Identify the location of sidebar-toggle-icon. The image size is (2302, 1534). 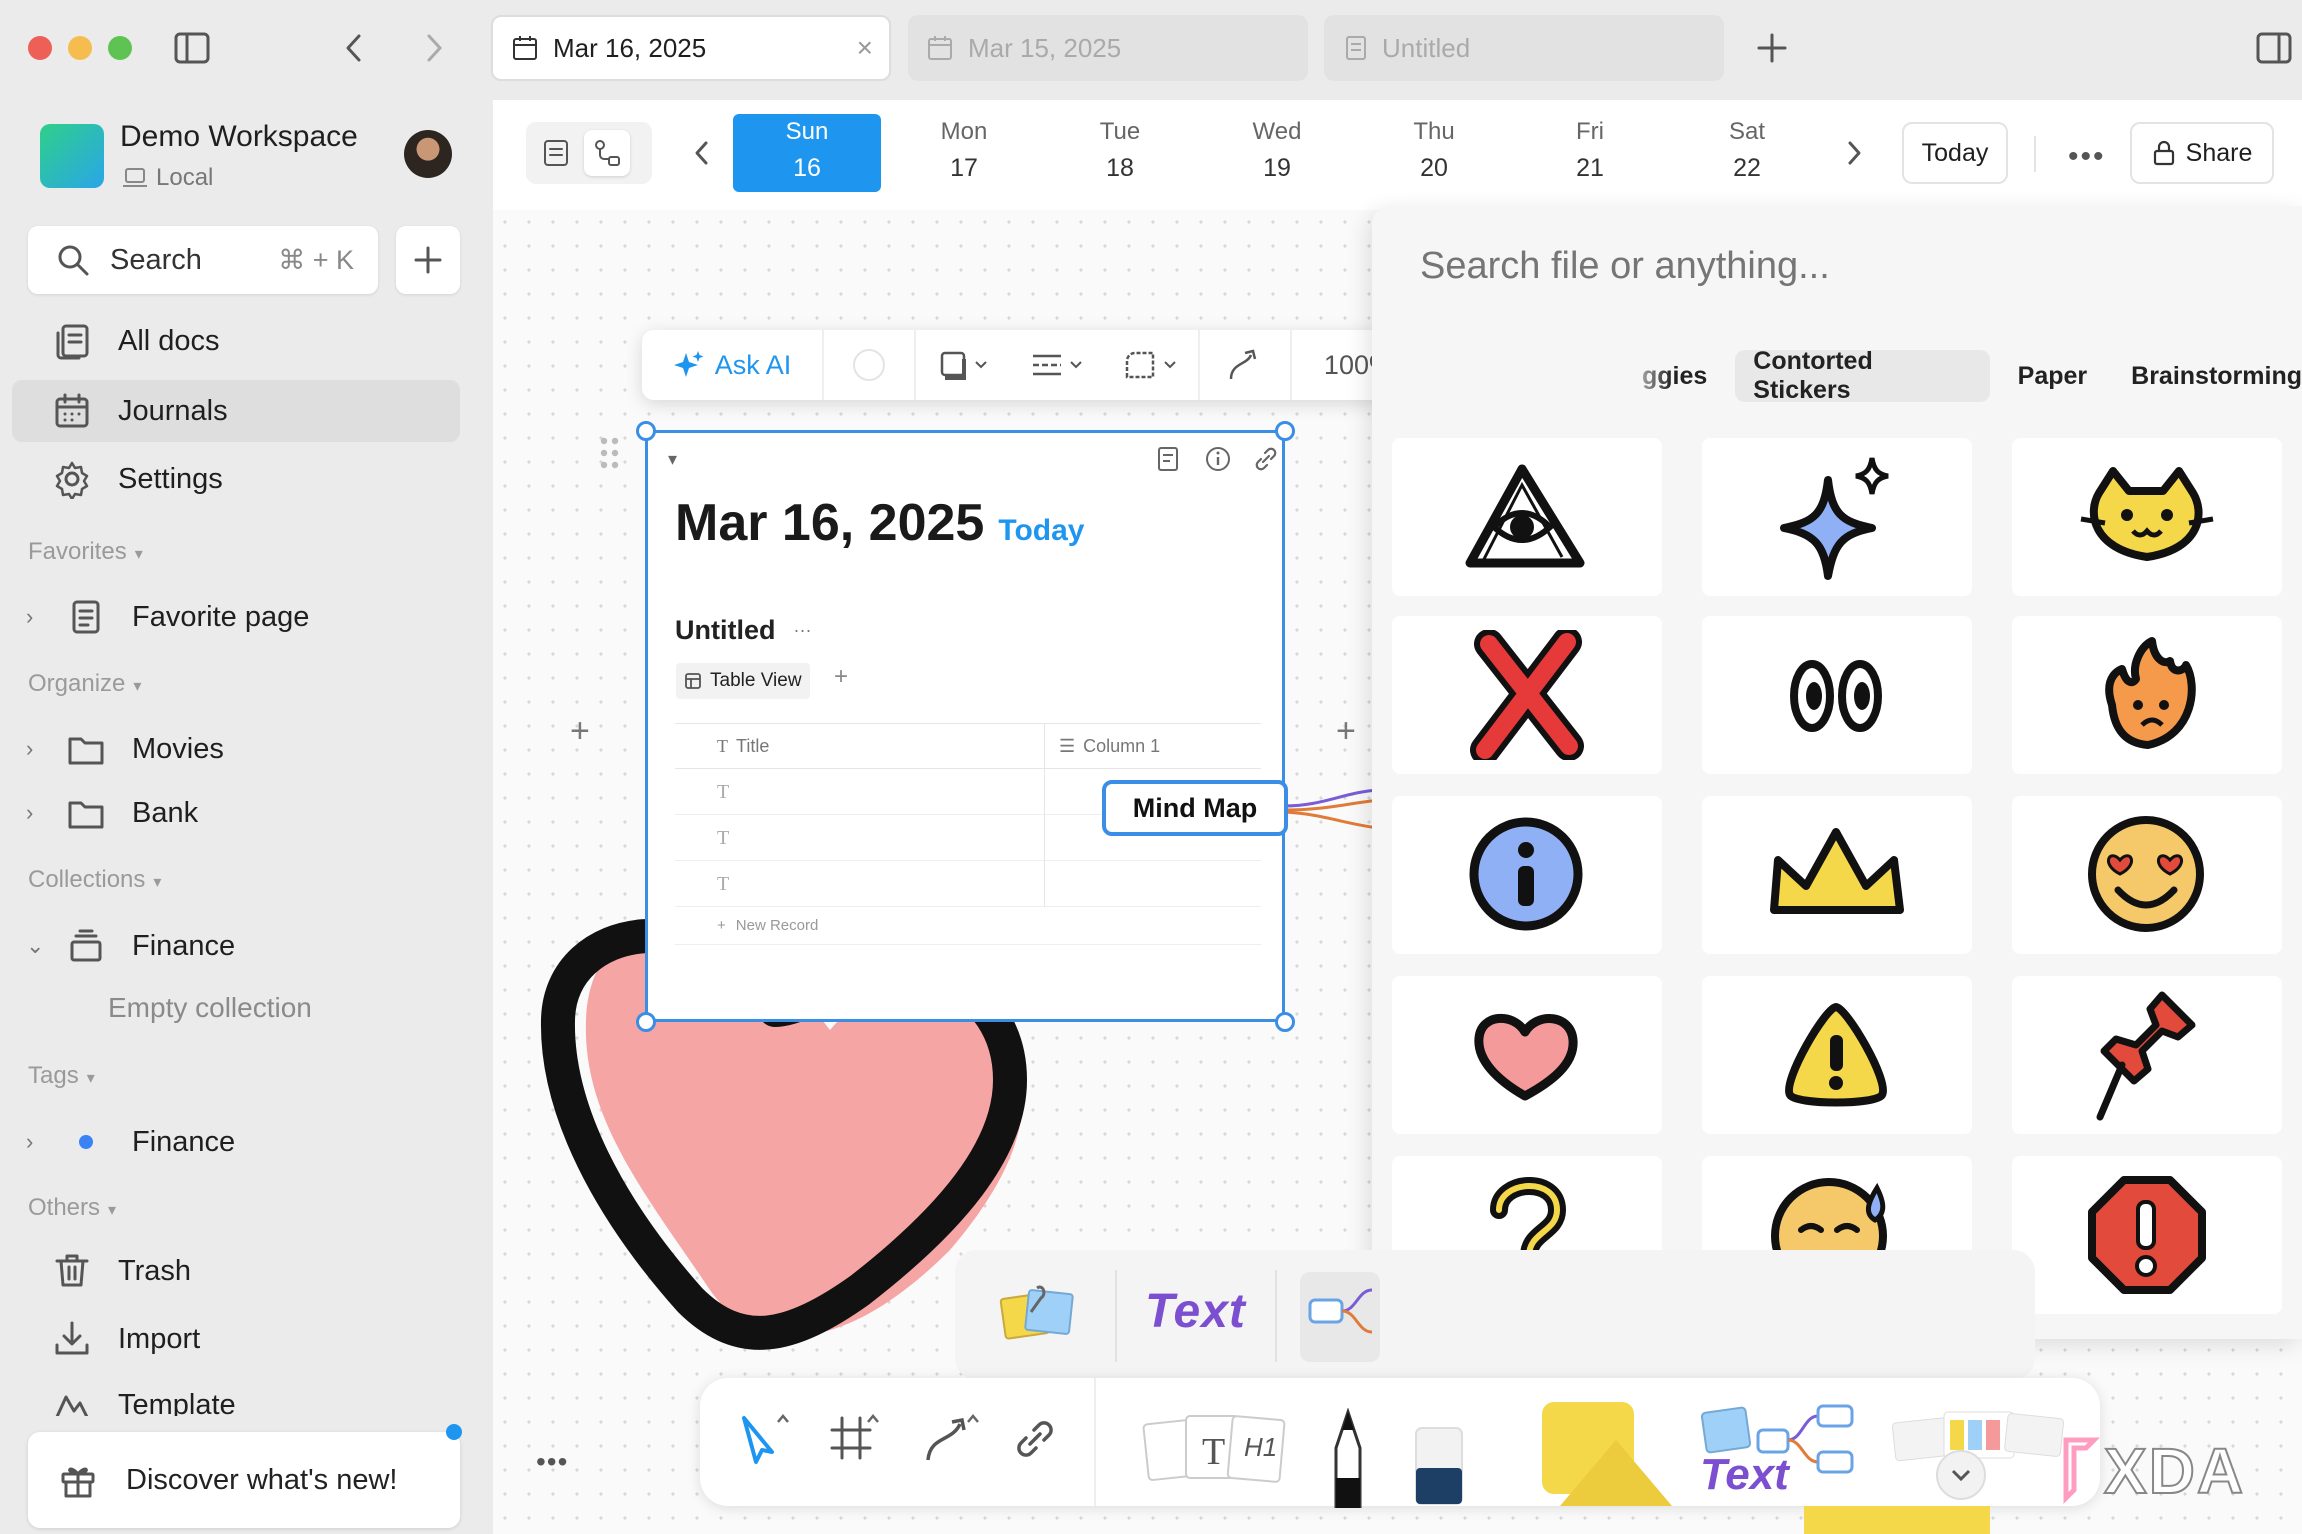
(192, 48).